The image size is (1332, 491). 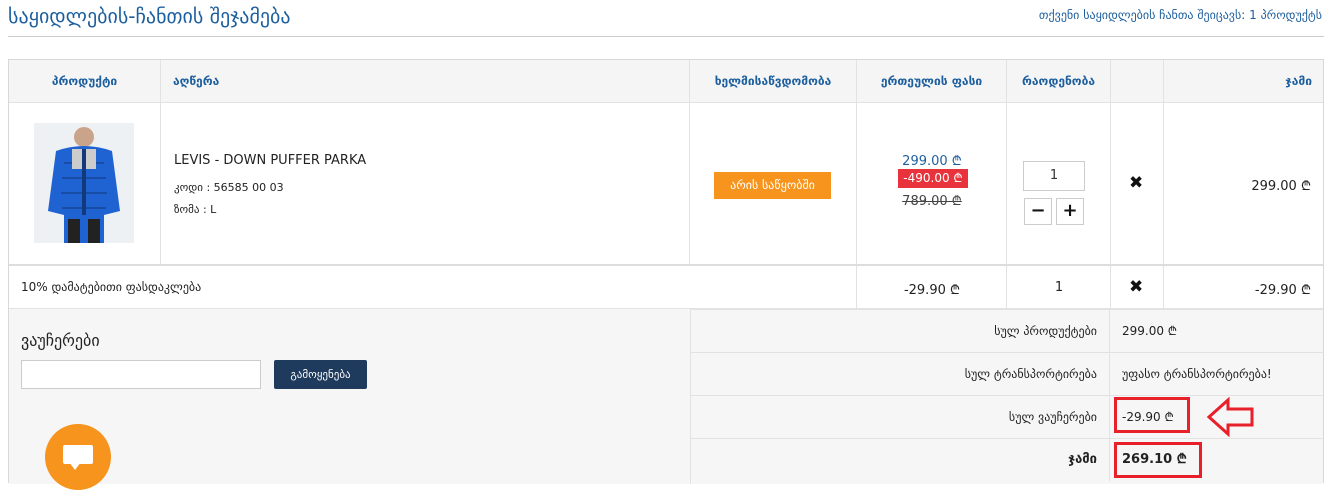 I want to click on price-old: 789.00 ₾, so click(x=932, y=201).